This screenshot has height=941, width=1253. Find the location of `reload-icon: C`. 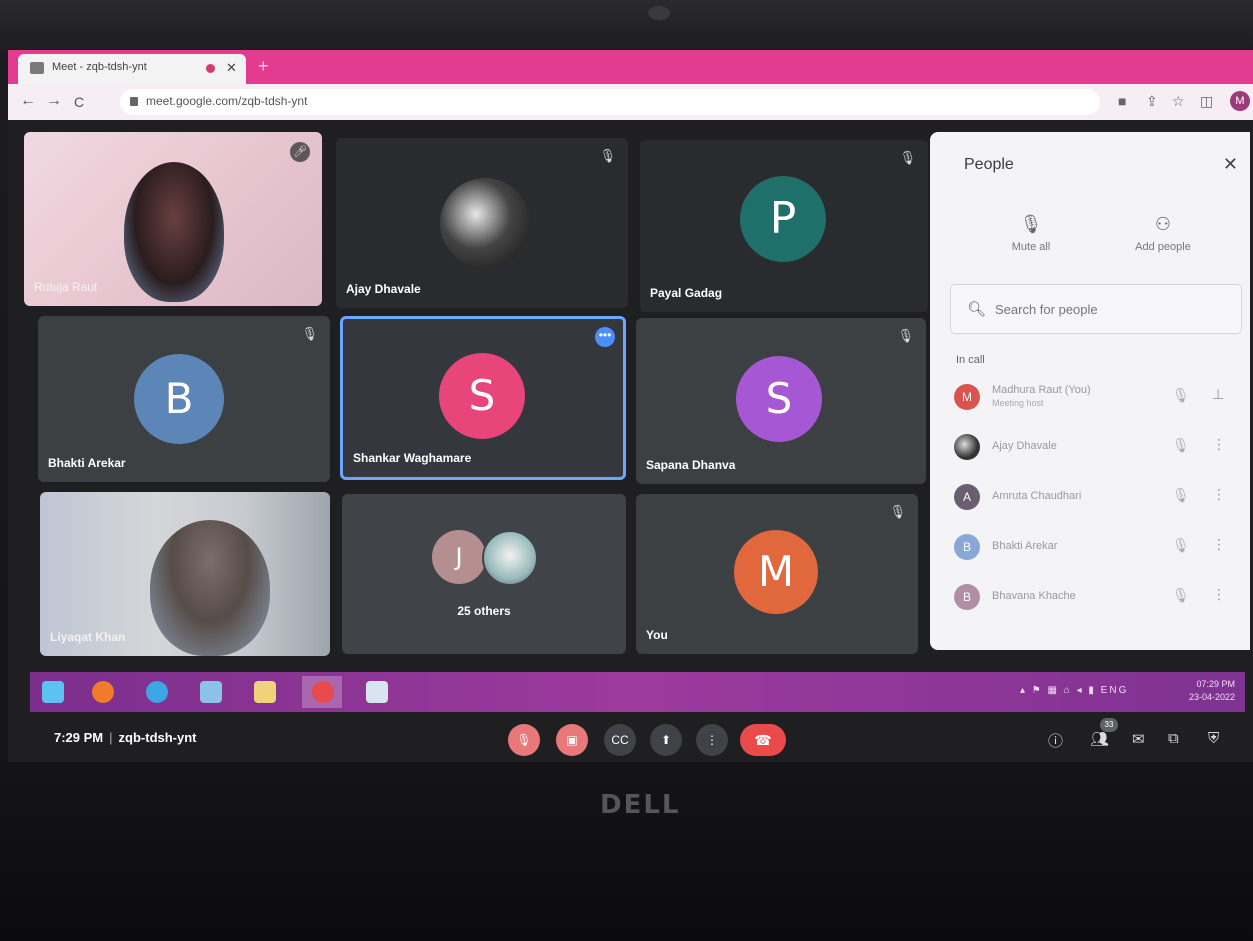

reload-icon: C is located at coordinates (79, 102).